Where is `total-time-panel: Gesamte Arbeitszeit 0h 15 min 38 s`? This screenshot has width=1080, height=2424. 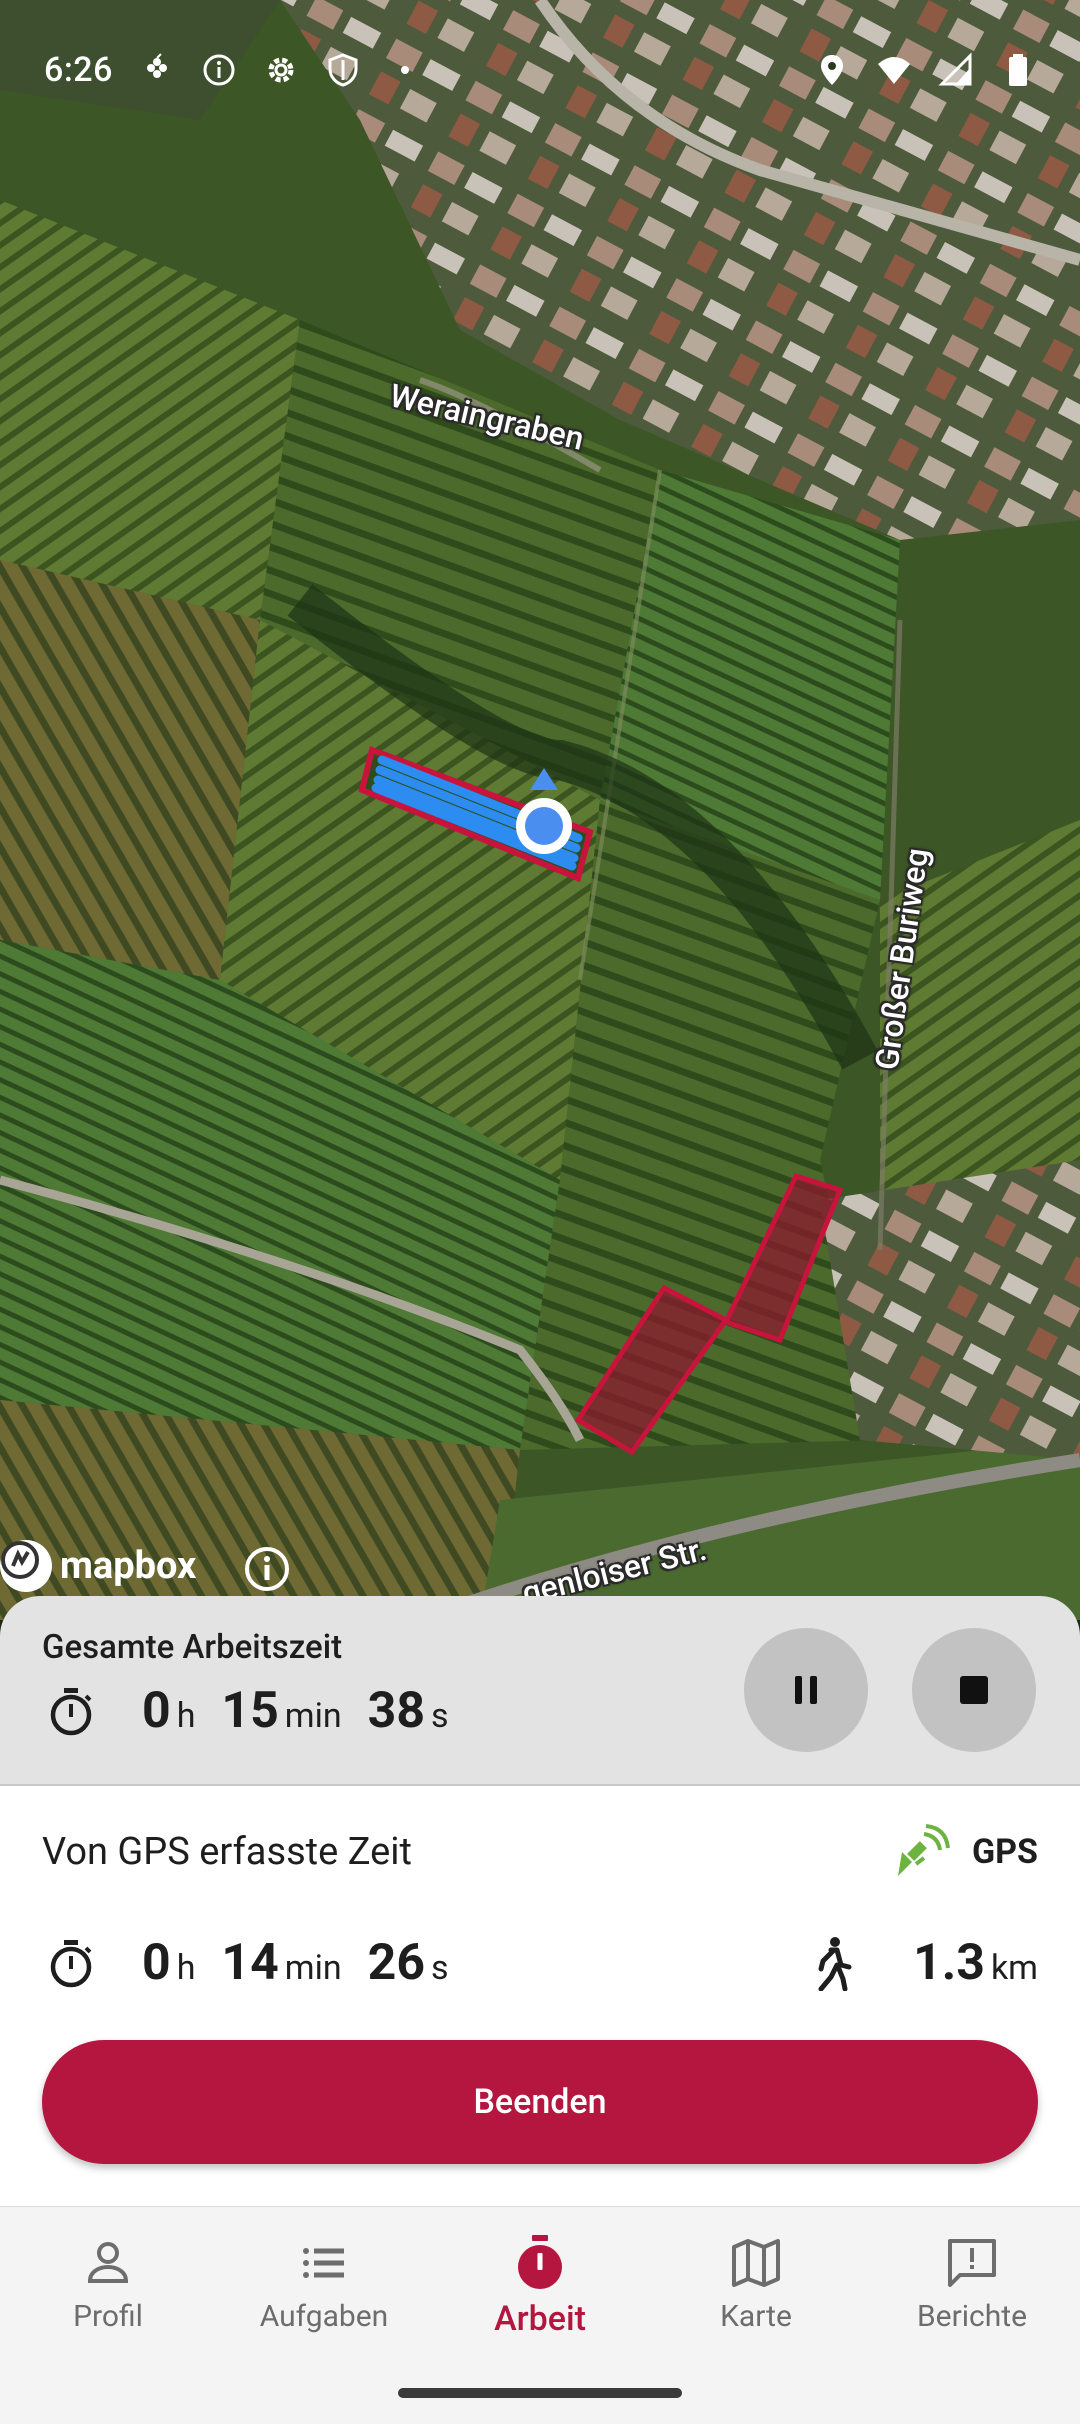 total-time-panel: Gesamte Arbeitszeit 0h 15 min 38 s is located at coordinates (540, 1691).